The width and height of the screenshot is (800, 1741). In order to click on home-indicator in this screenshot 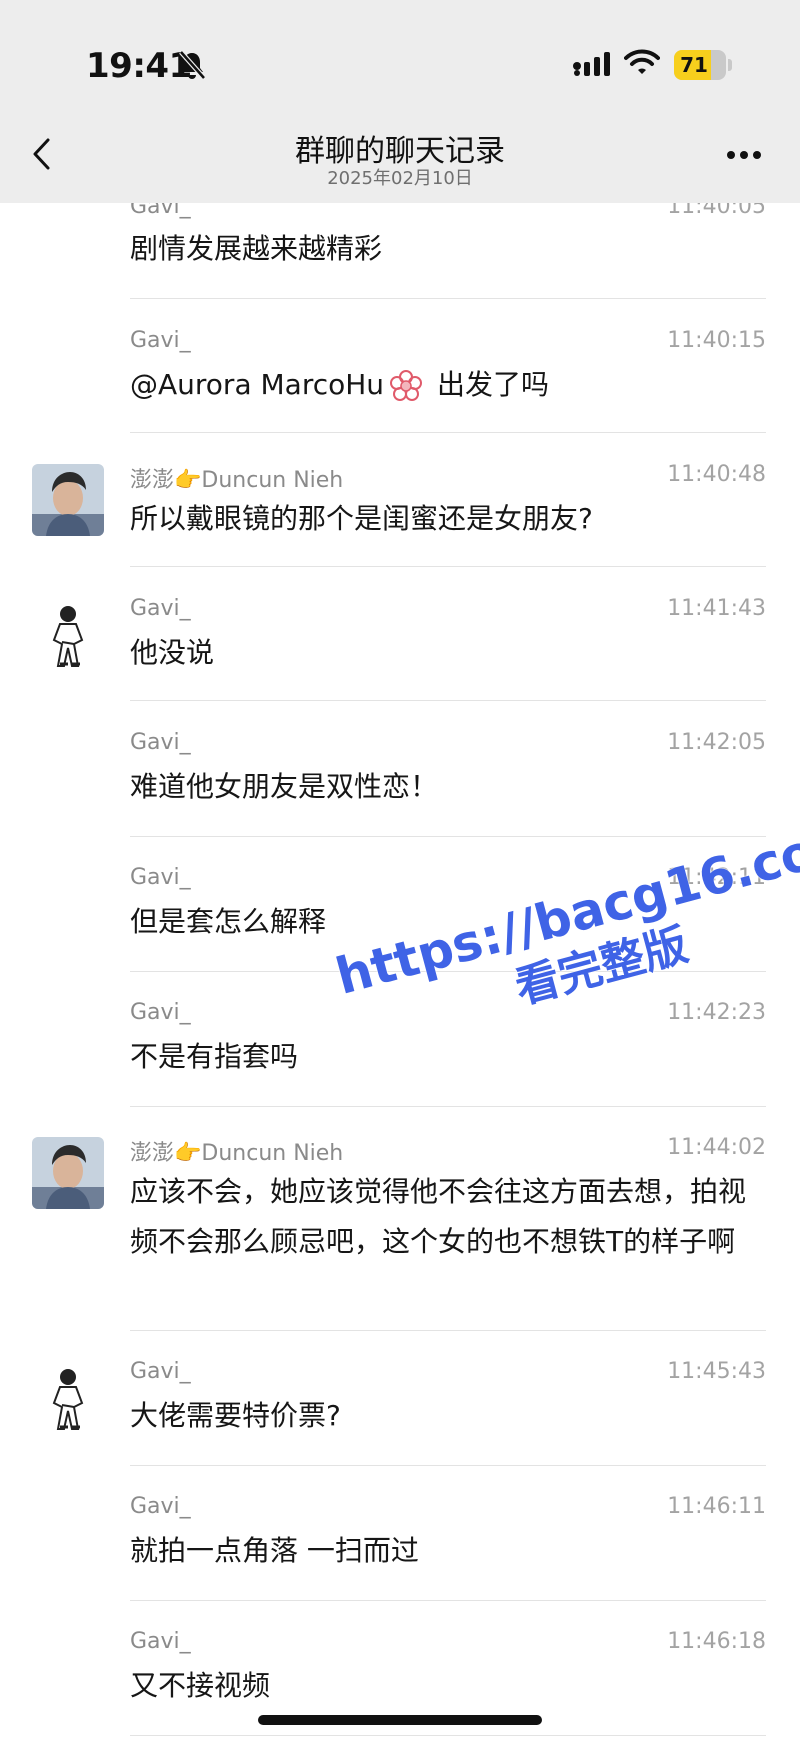, I will do `click(400, 1720)`.